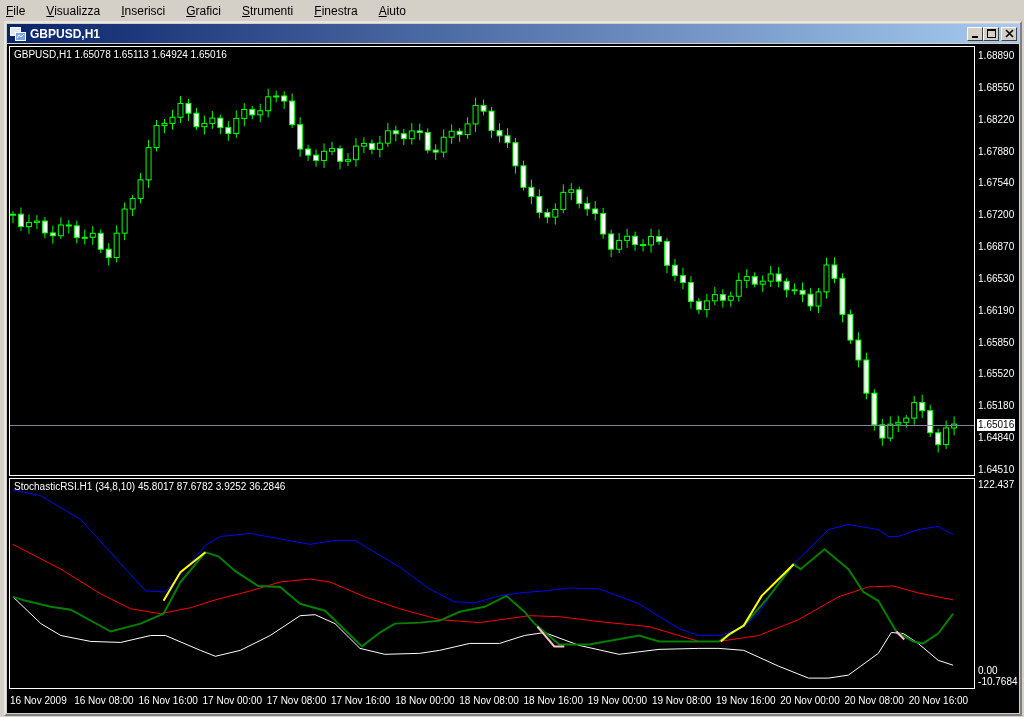 Image resolution: width=1024 pixels, height=717 pixels. What do you see at coordinates (270, 10) in the screenshot?
I see `menu-item: Strumenti` at bounding box center [270, 10].